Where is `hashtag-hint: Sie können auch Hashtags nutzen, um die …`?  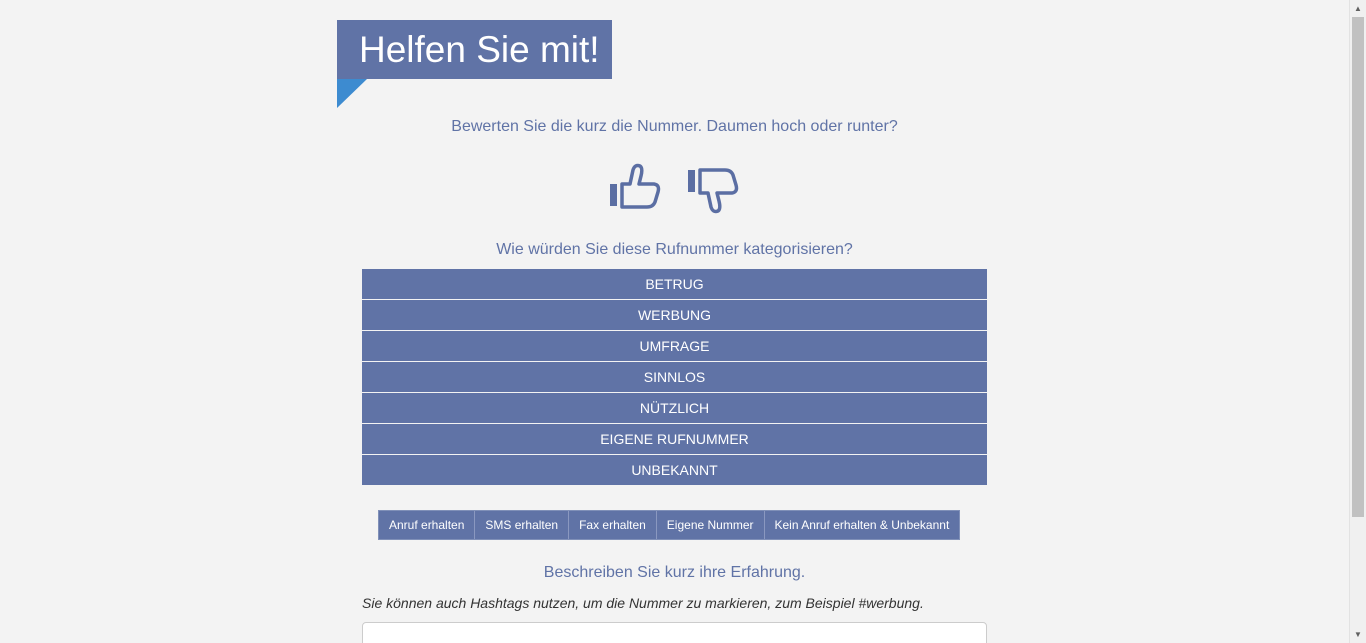
hashtag-hint: Sie können auch Hashtags nutzen, um die … is located at coordinates (643, 603).